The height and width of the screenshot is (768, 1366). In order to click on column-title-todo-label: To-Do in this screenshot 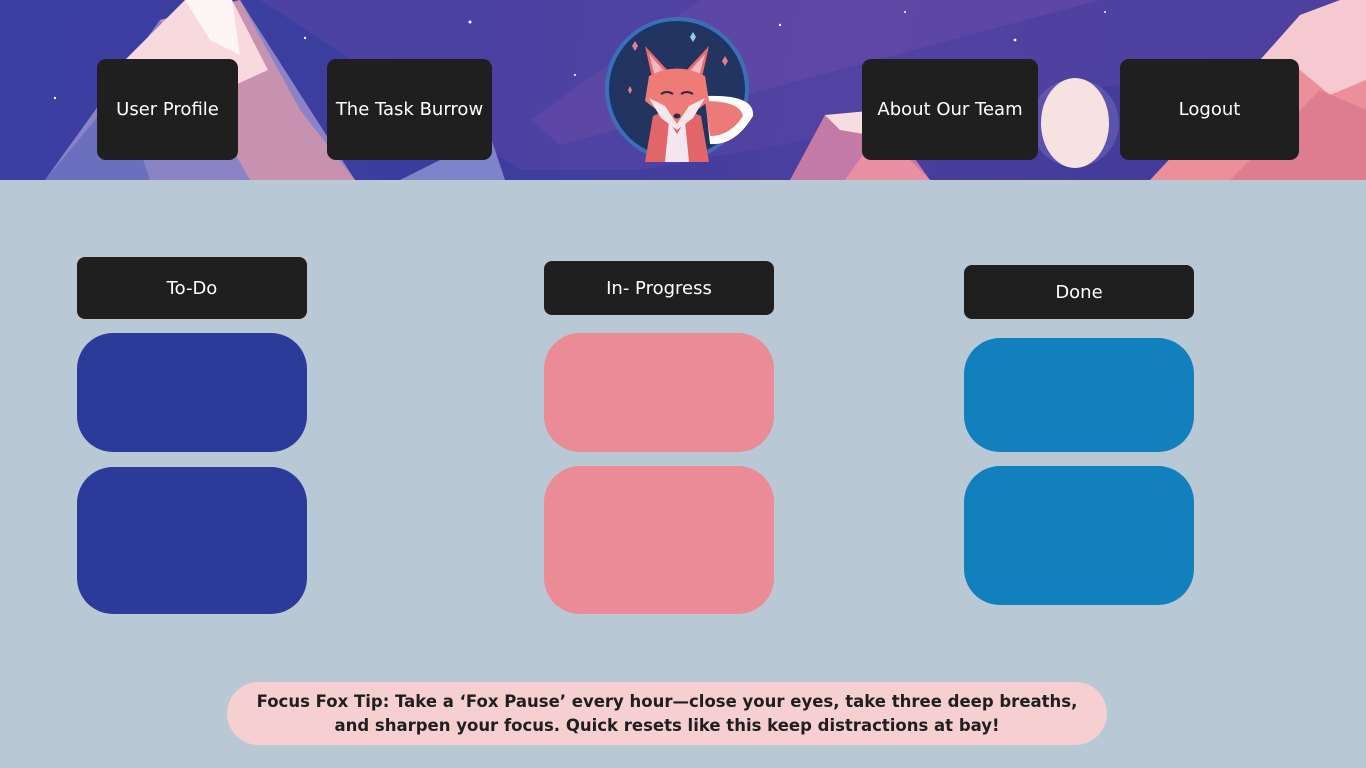, I will do `click(192, 288)`.